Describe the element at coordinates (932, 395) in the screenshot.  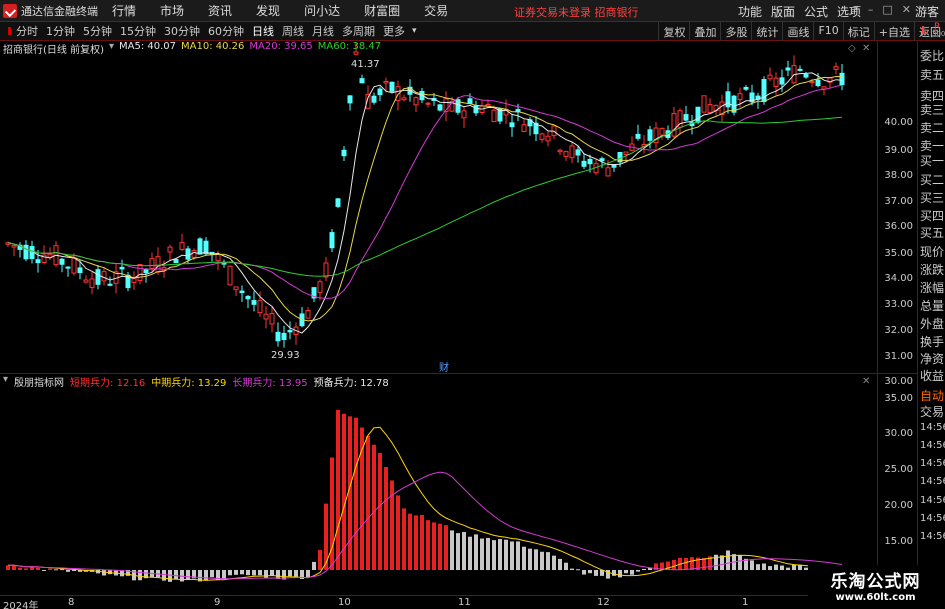
I see `side-panel-item: 自动` at that location.